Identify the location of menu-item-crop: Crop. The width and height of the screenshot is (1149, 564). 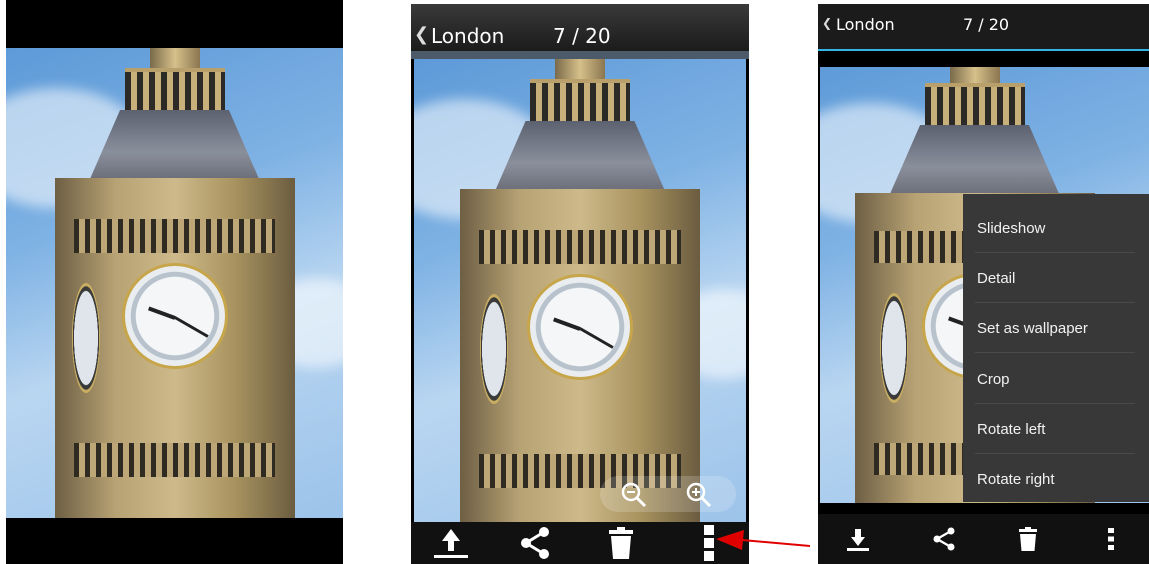
(1056, 379).